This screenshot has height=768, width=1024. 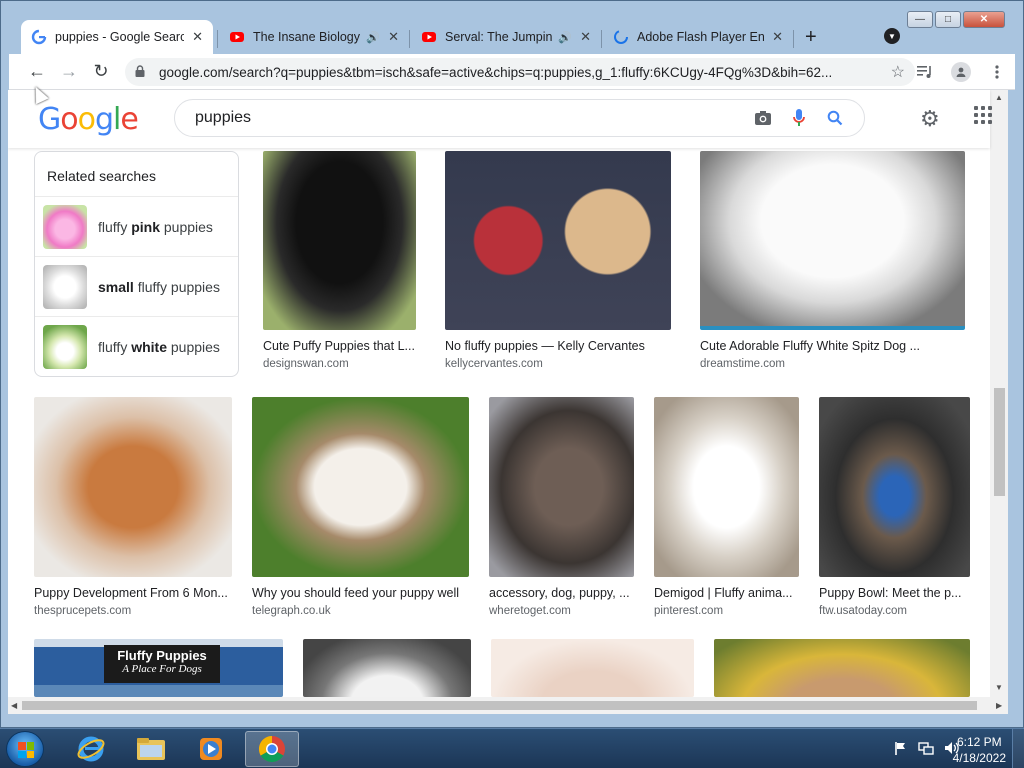 What do you see at coordinates (997, 72) in the screenshot?
I see `kebab-menu-icon` at bounding box center [997, 72].